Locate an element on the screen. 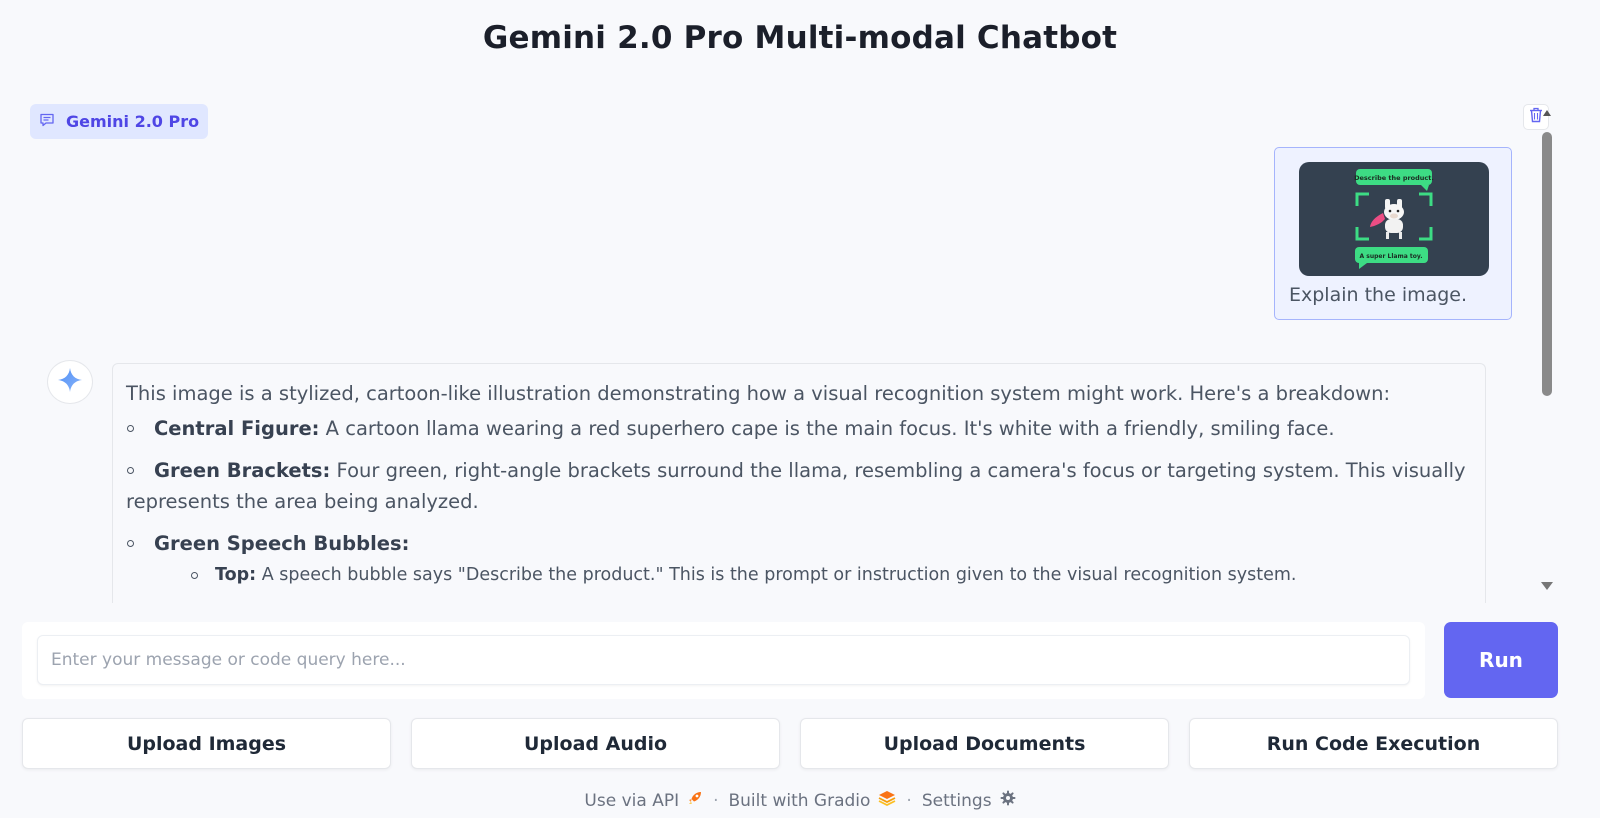 This screenshot has height=818, width=1600. message-input-panel is located at coordinates (723, 660).